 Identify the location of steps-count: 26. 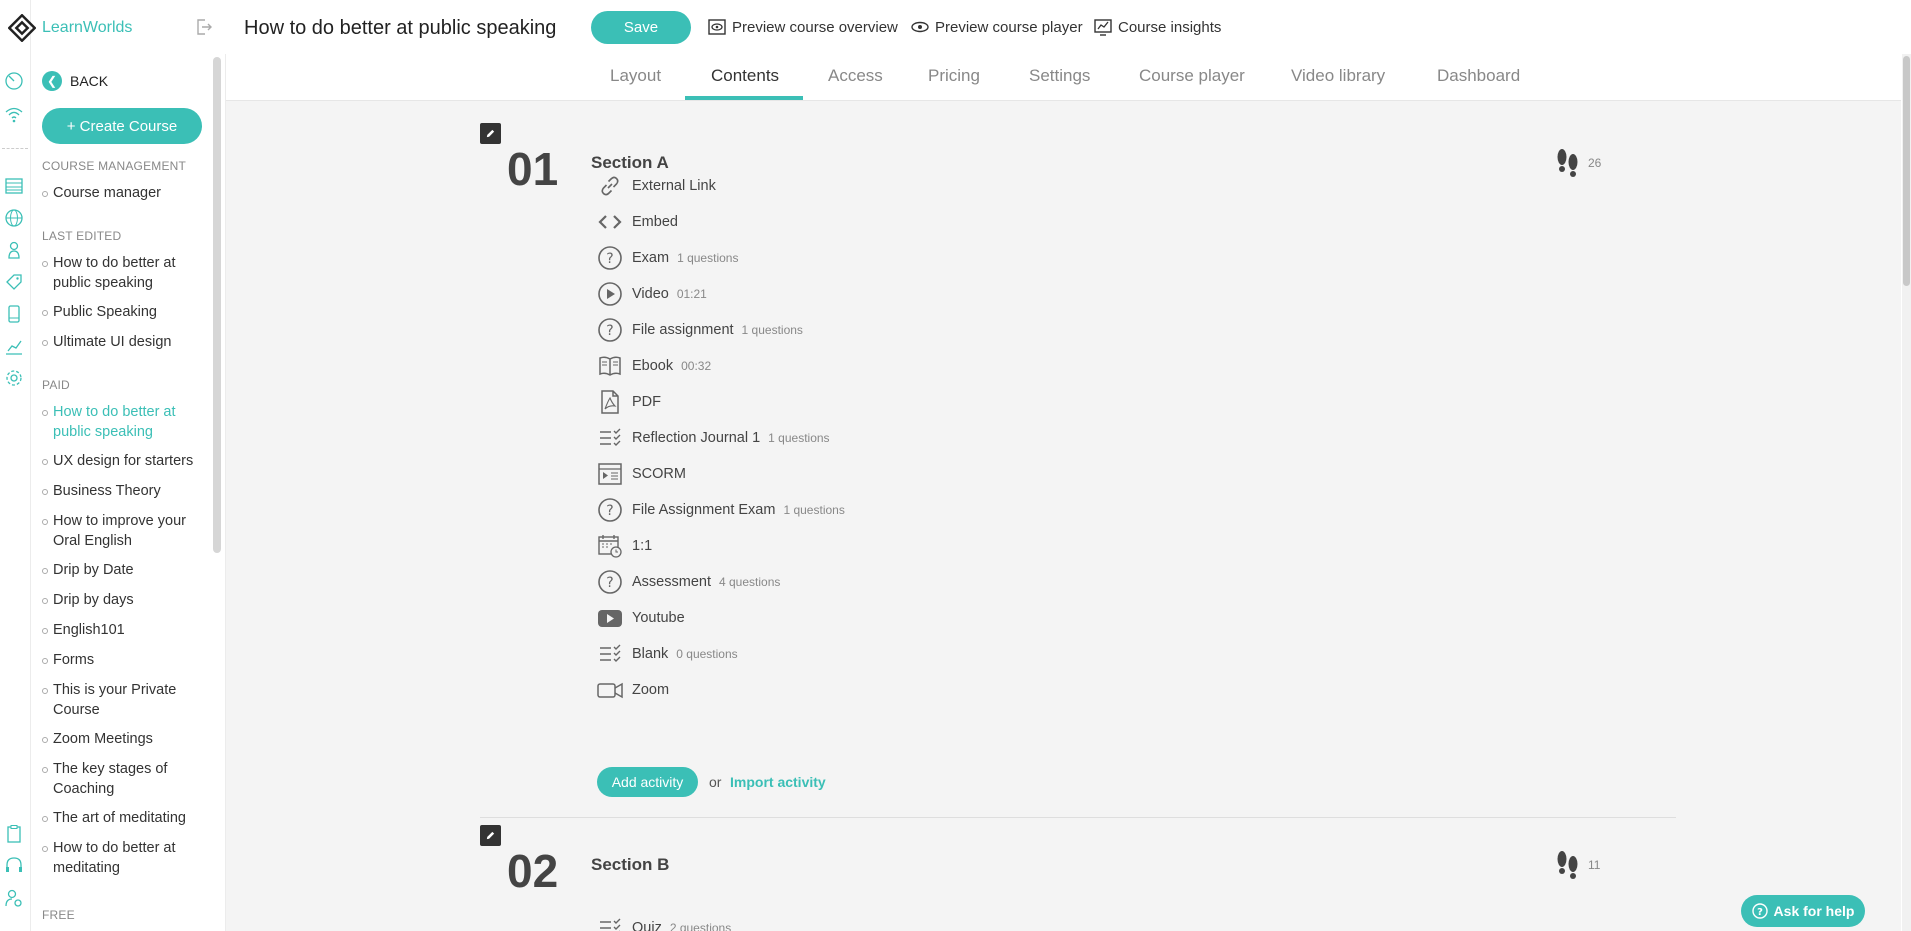
(1595, 163).